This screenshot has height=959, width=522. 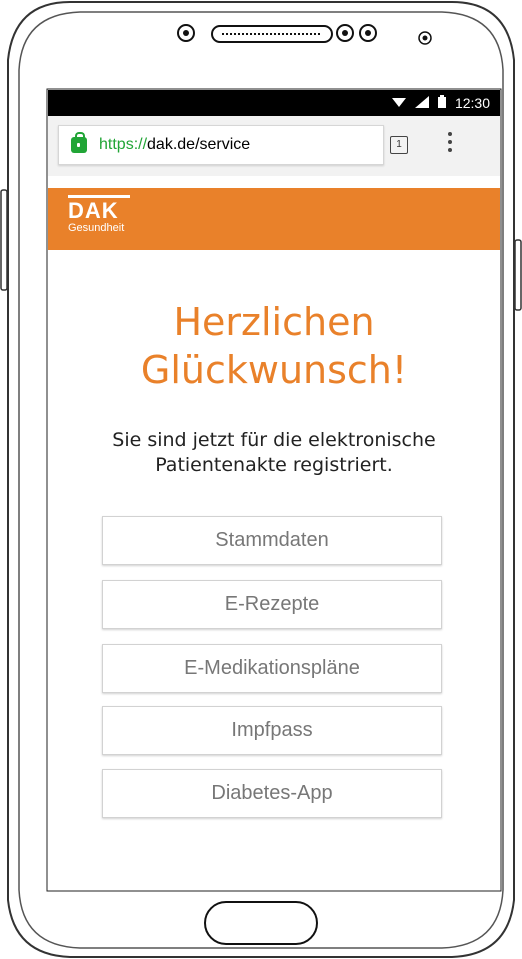 What do you see at coordinates (274, 103) in the screenshot?
I see `status-bar: 12:30` at bounding box center [274, 103].